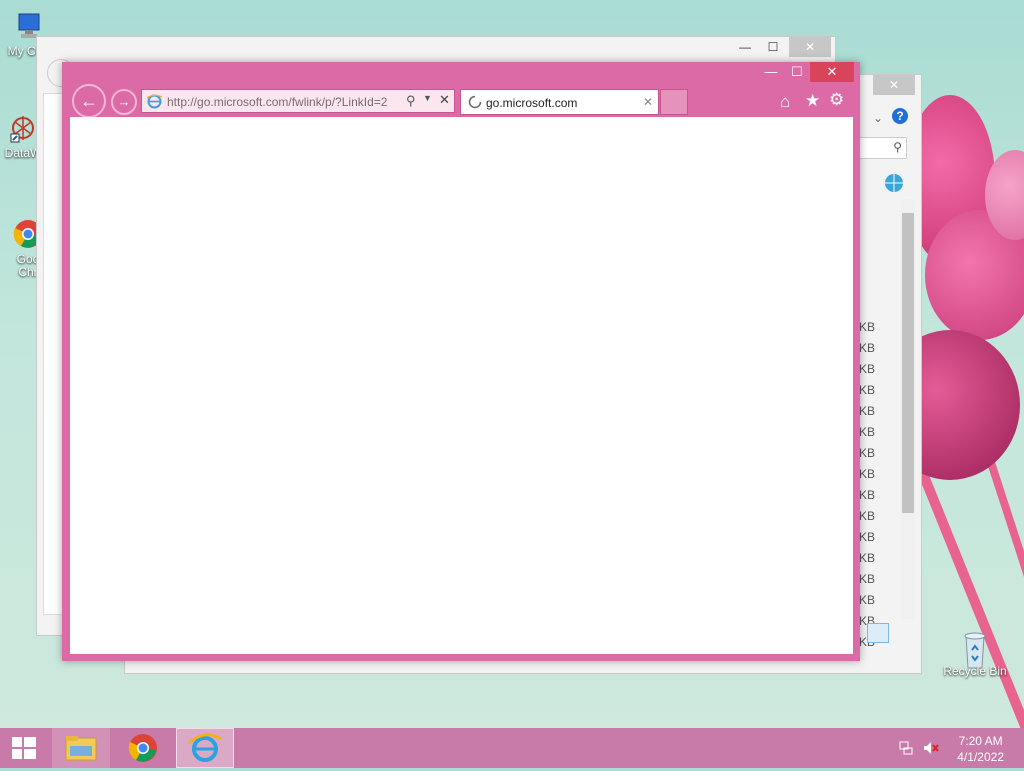 This screenshot has width=1024, height=771. What do you see at coordinates (975, 649) in the screenshot?
I see `recycle-bin-icon` at bounding box center [975, 649].